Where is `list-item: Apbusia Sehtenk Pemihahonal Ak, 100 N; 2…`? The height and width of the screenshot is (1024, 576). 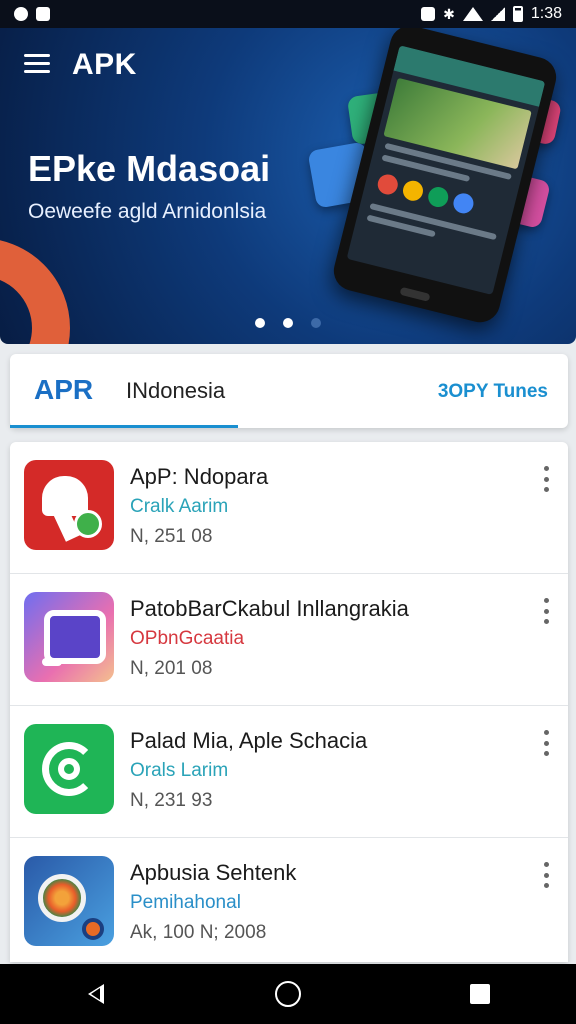
list-item: Apbusia Sehtenk Pemihahonal Ak, 100 N; 2… is located at coordinates (289, 900).